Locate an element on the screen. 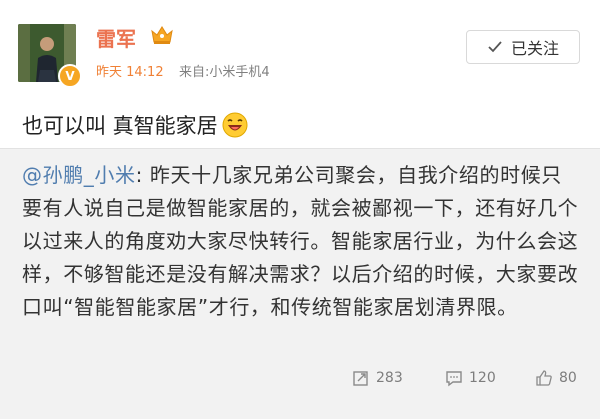 The image size is (600, 419). comment-button: 120 is located at coordinates (470, 378).